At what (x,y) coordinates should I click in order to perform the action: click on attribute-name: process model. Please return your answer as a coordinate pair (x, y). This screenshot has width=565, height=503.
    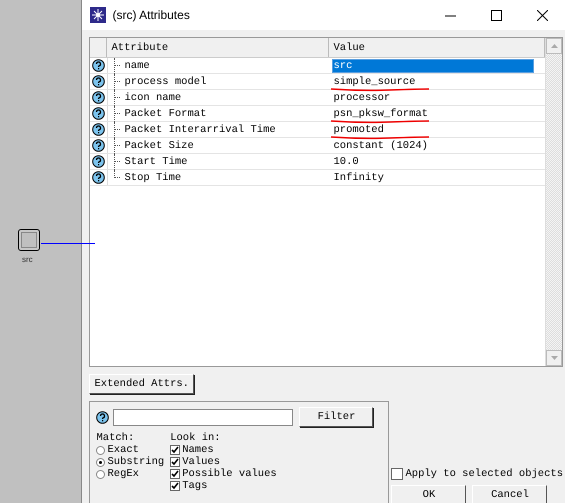
    Looking at the image, I should click on (165, 82).